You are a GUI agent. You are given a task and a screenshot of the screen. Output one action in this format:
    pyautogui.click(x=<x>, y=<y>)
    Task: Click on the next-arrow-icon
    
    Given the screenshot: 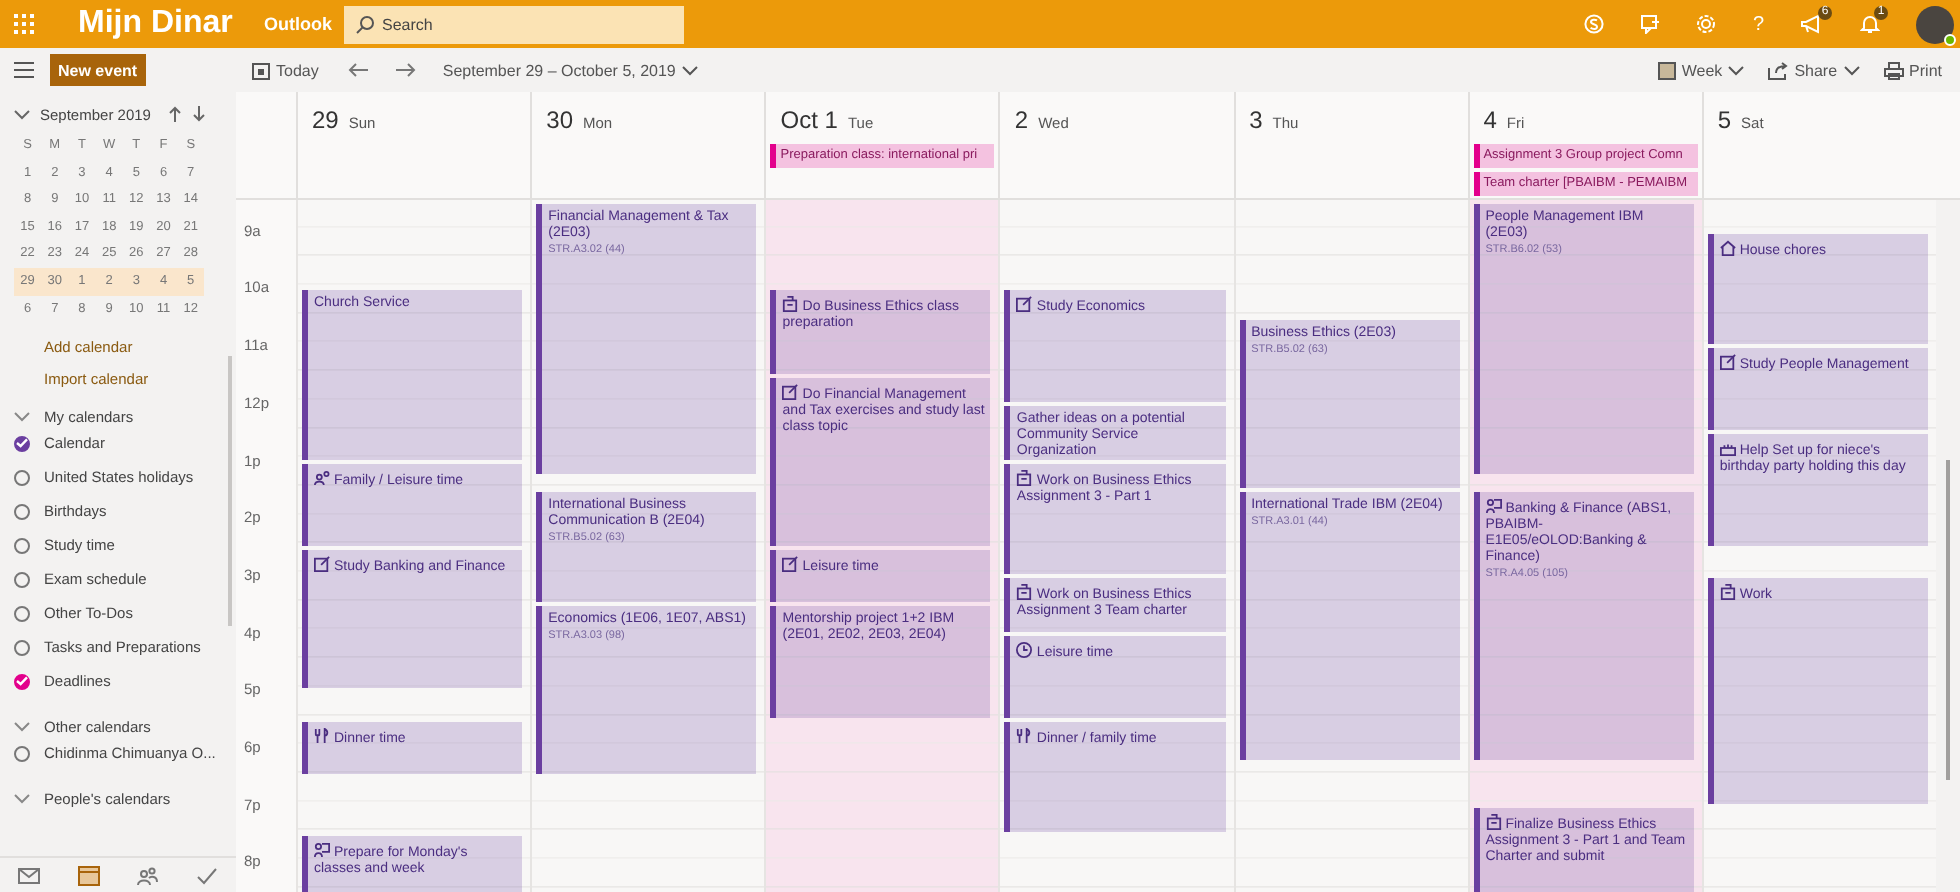 What is the action you would take?
    pyautogui.click(x=405, y=70)
    